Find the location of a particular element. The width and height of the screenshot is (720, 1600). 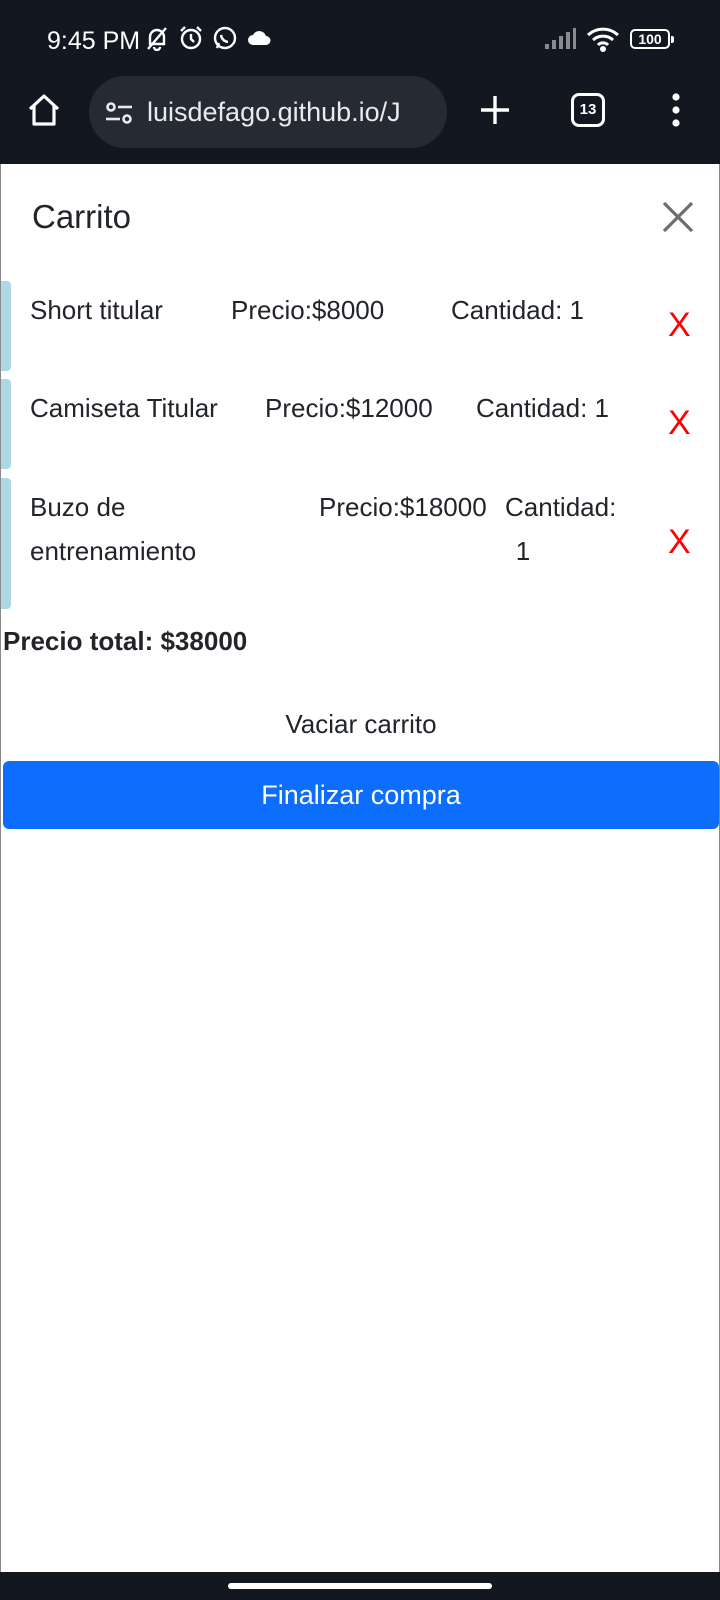

status-time: 9:45 PM is located at coordinates (94, 41).